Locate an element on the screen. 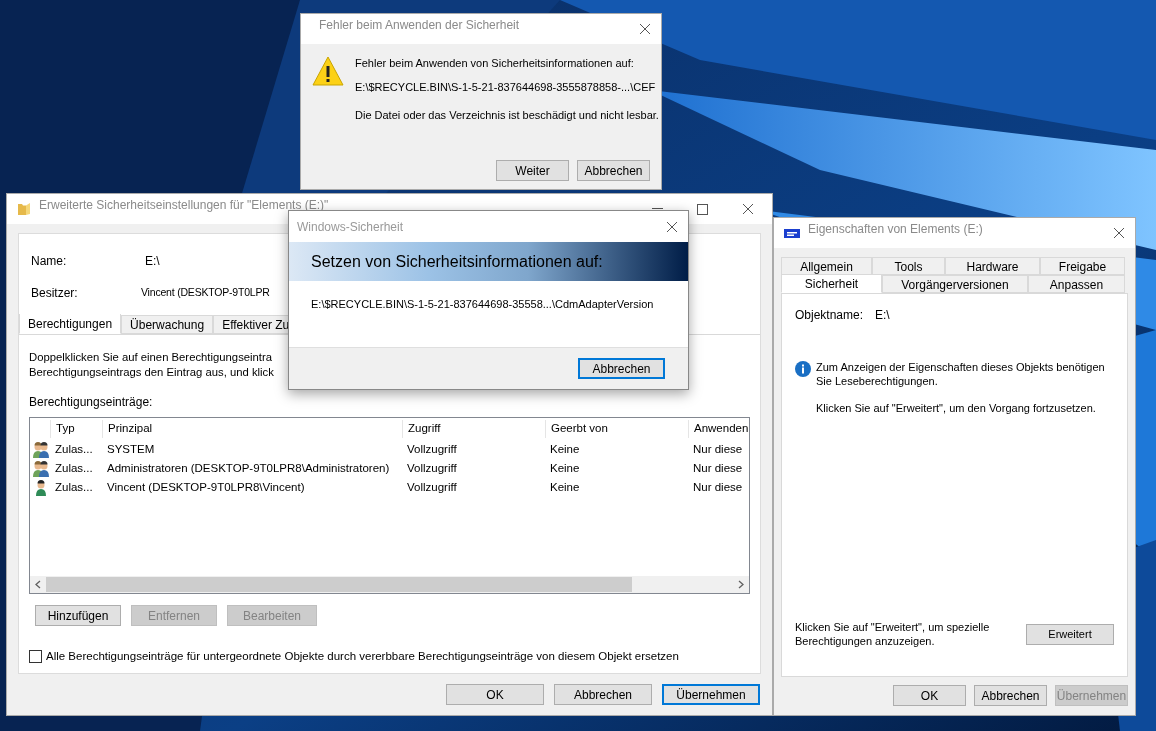  advanced-button: Erweitert is located at coordinates (1070, 634).